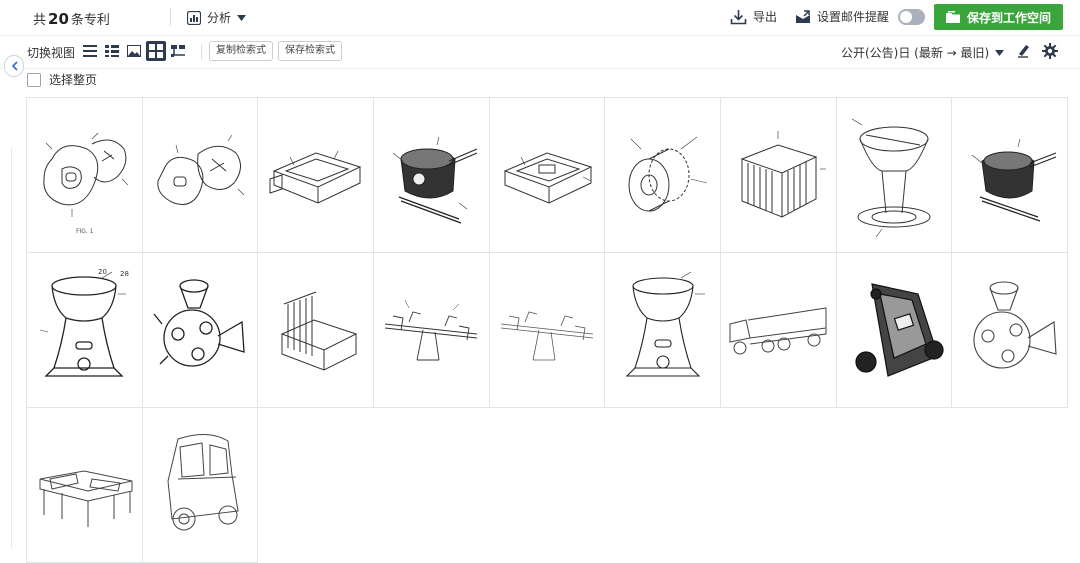  What do you see at coordinates (891, 178) in the screenshot?
I see `funnel-stand-drawing` at bounding box center [891, 178].